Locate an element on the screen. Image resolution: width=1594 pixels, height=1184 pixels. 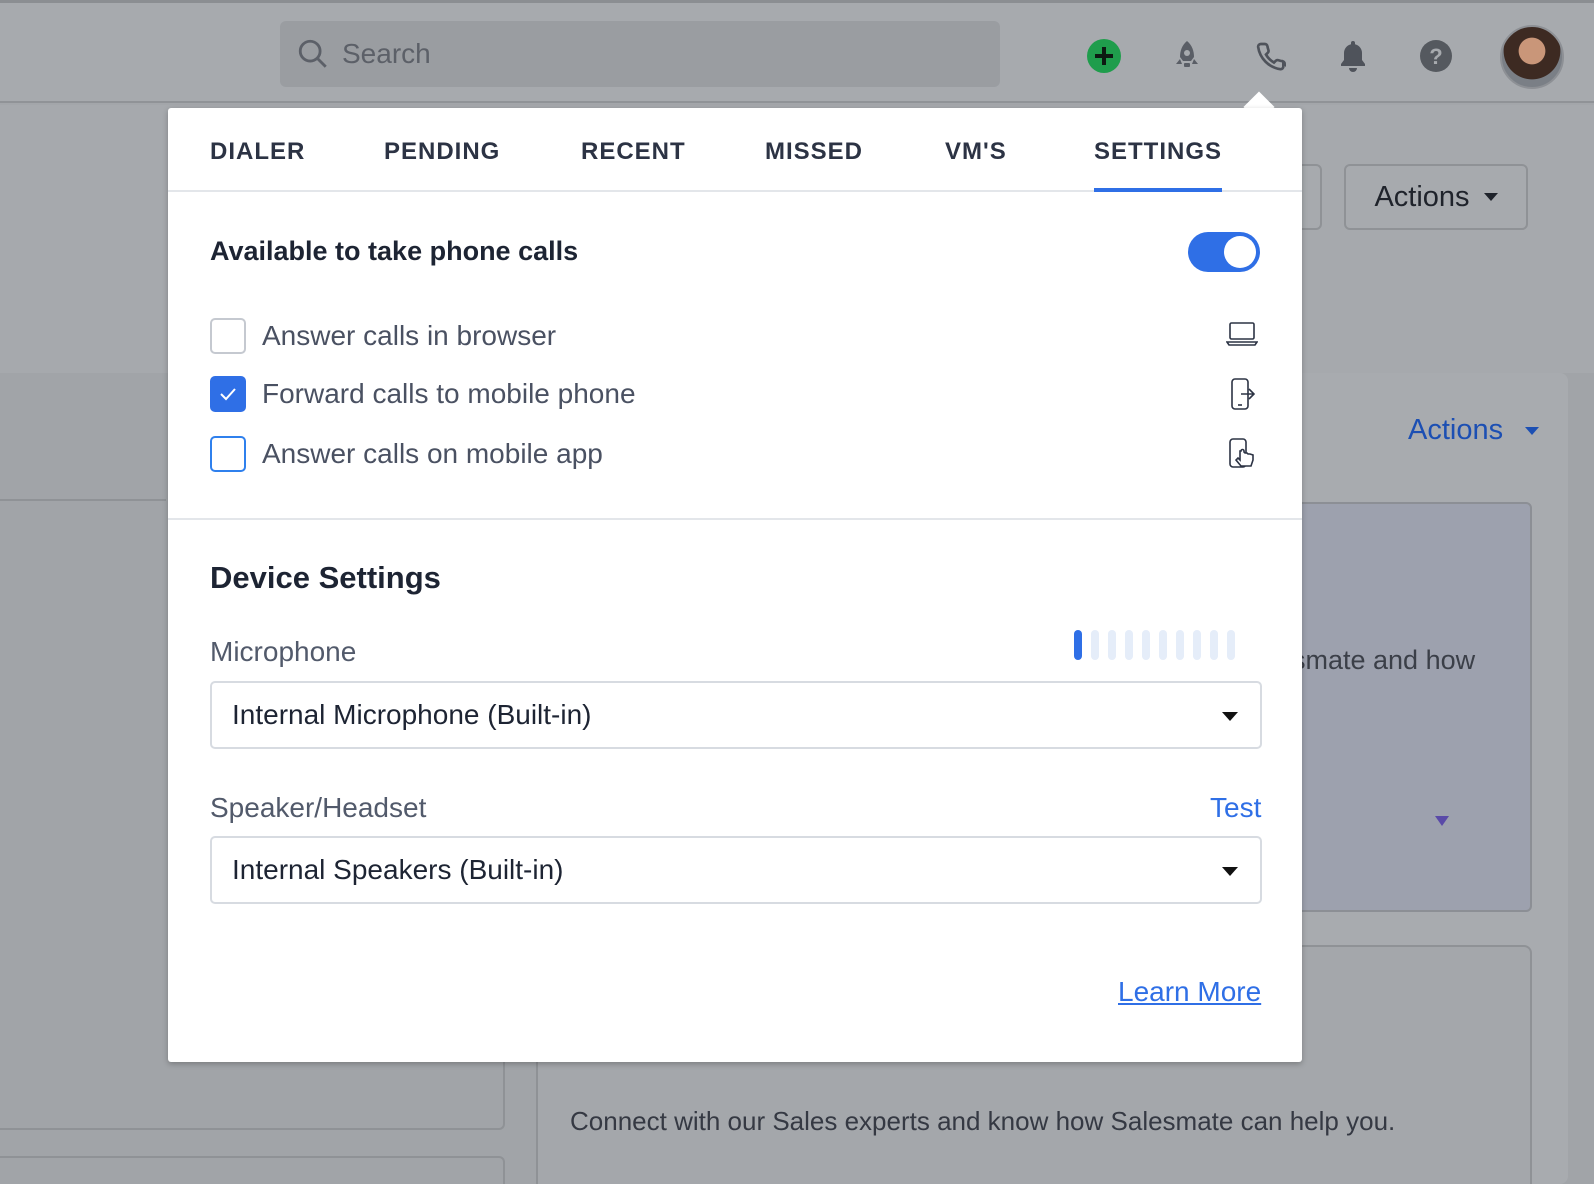
microphone-label: Microphone is located at coordinates (283, 651).